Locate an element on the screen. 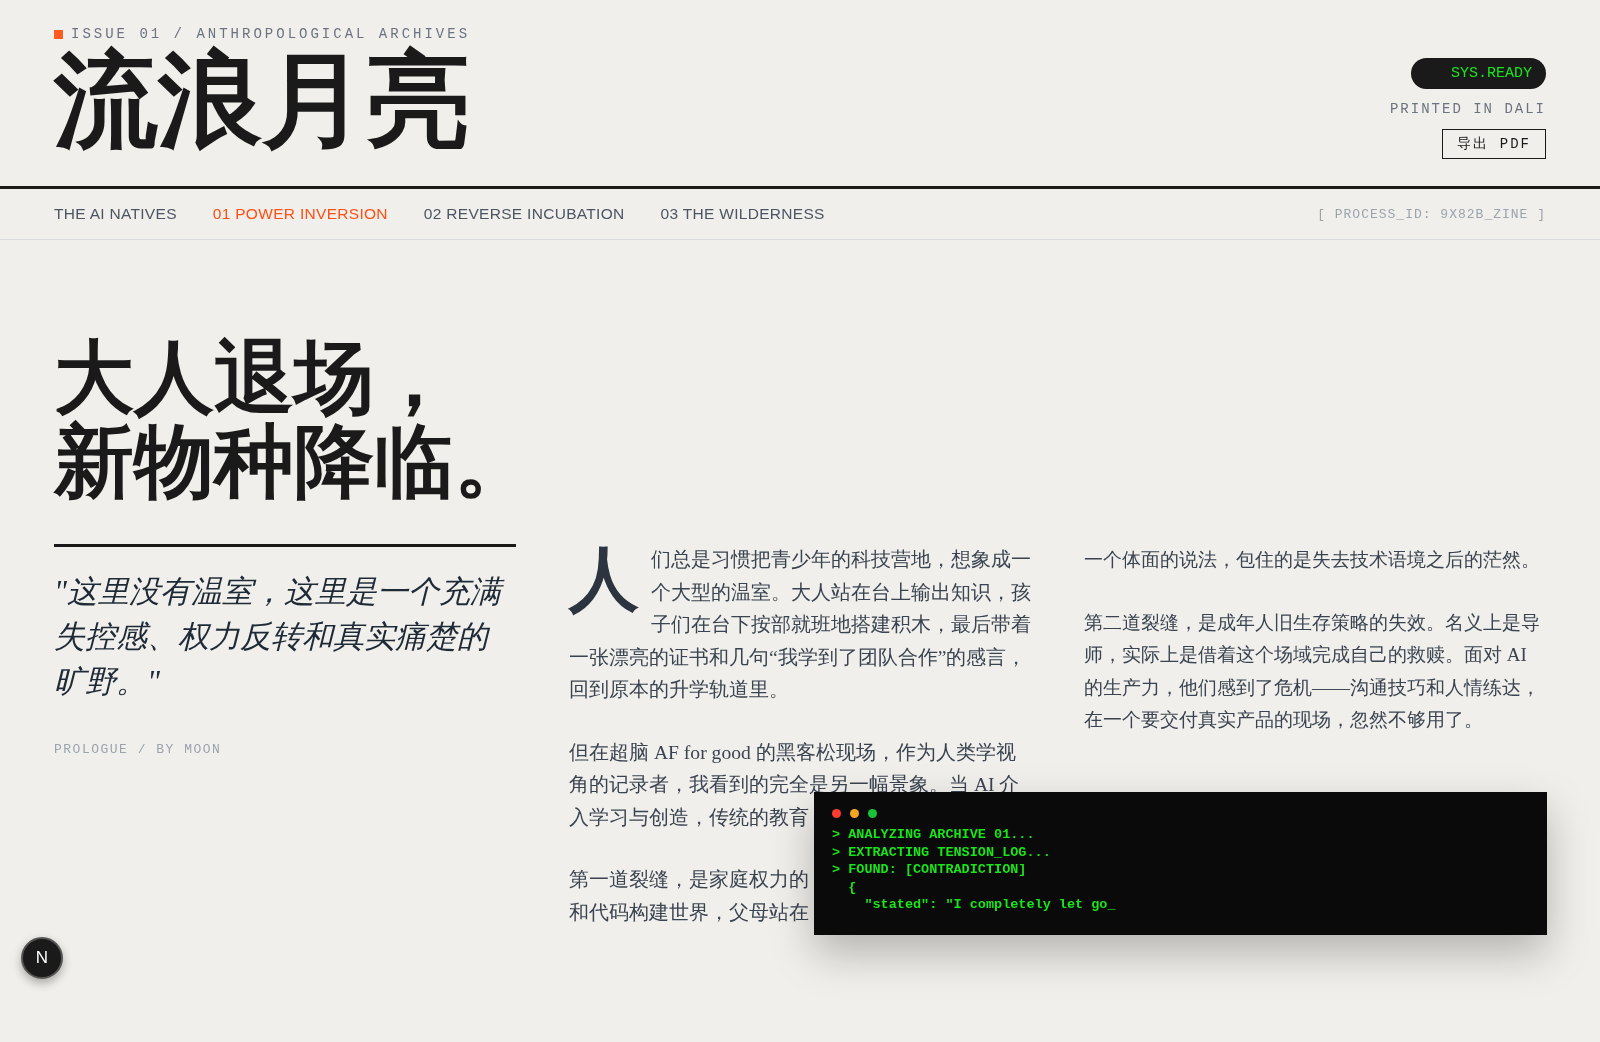 The width and height of the screenshot is (1600, 1042). body-text-line: 入学习与创造，传统的教育 is located at coordinates (689, 817).